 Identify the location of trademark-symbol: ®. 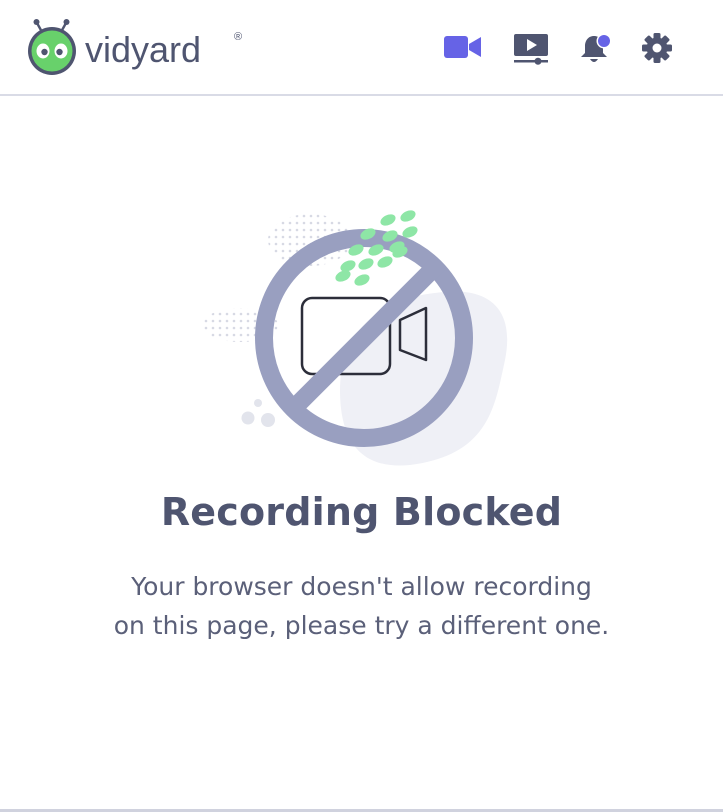
(238, 37).